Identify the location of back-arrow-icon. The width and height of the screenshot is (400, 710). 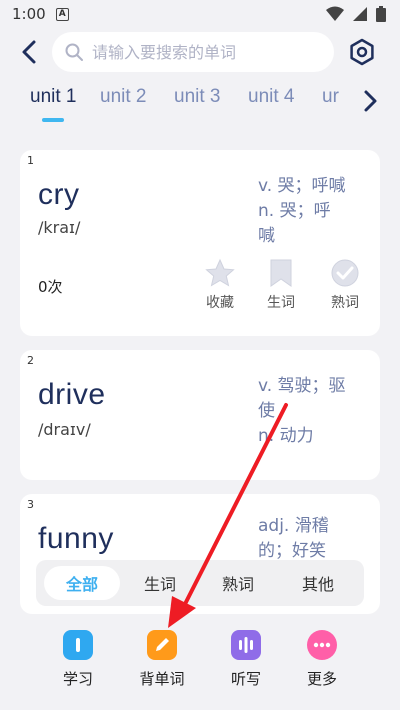
(29, 52).